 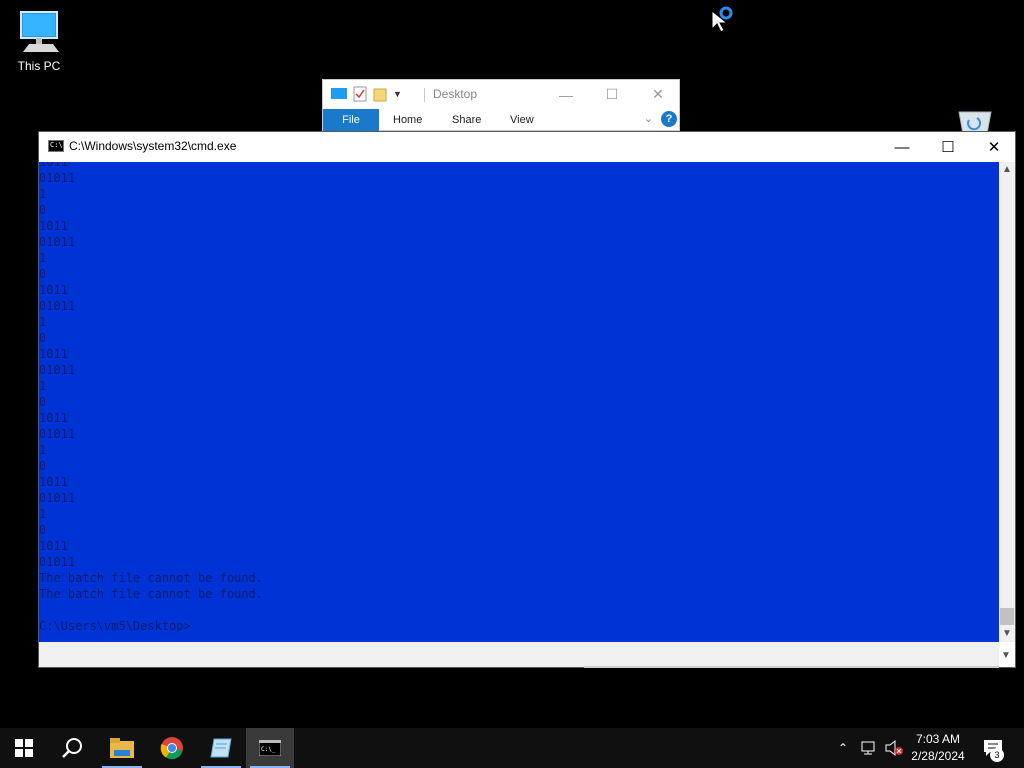 I want to click on help-icon: ?, so click(x=669, y=119).